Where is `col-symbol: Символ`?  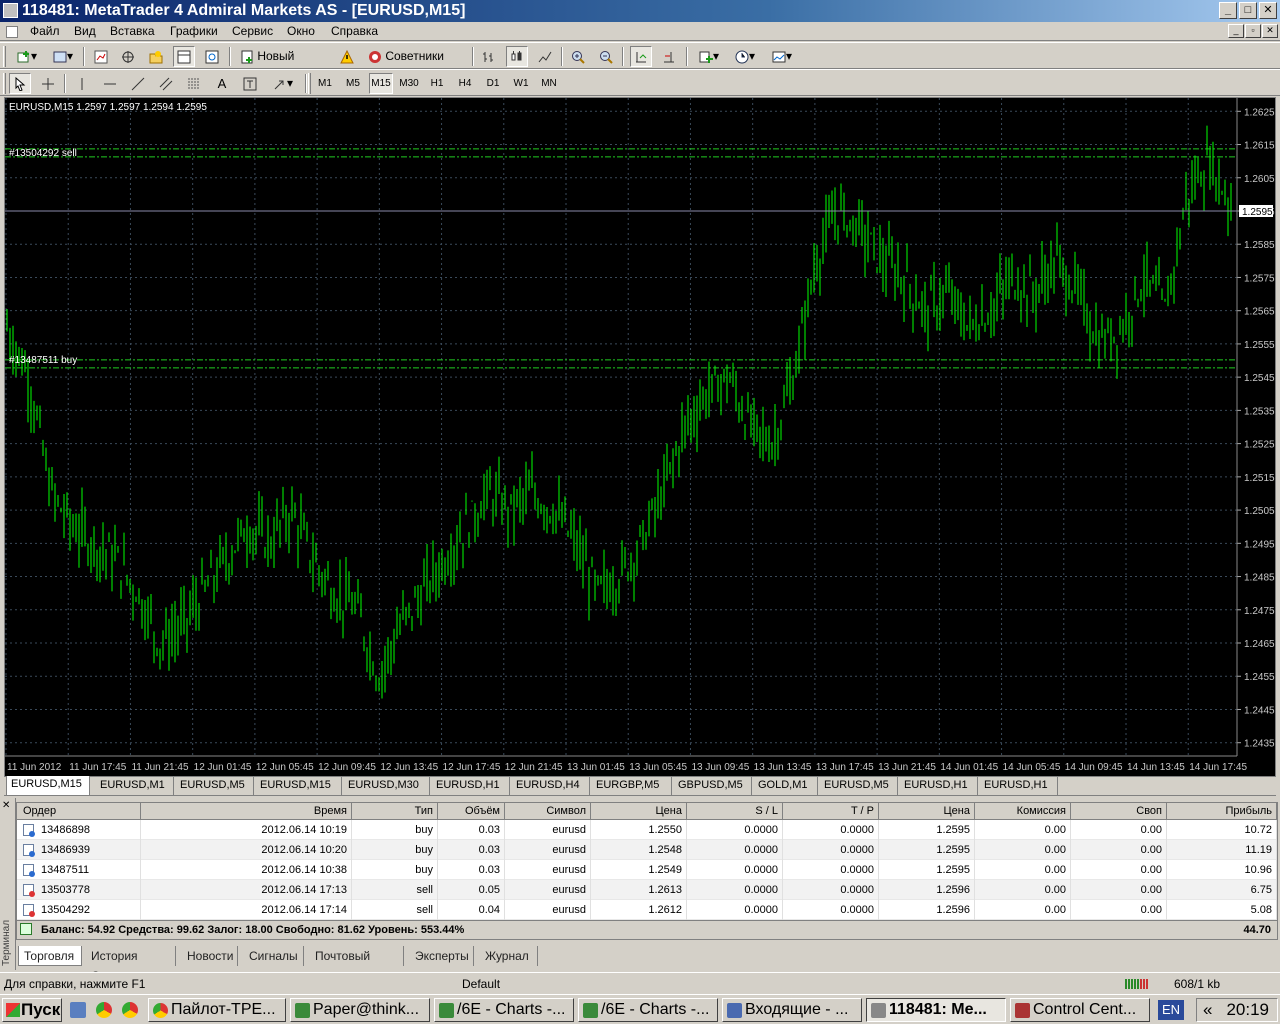 col-symbol: Символ is located at coordinates (548, 811).